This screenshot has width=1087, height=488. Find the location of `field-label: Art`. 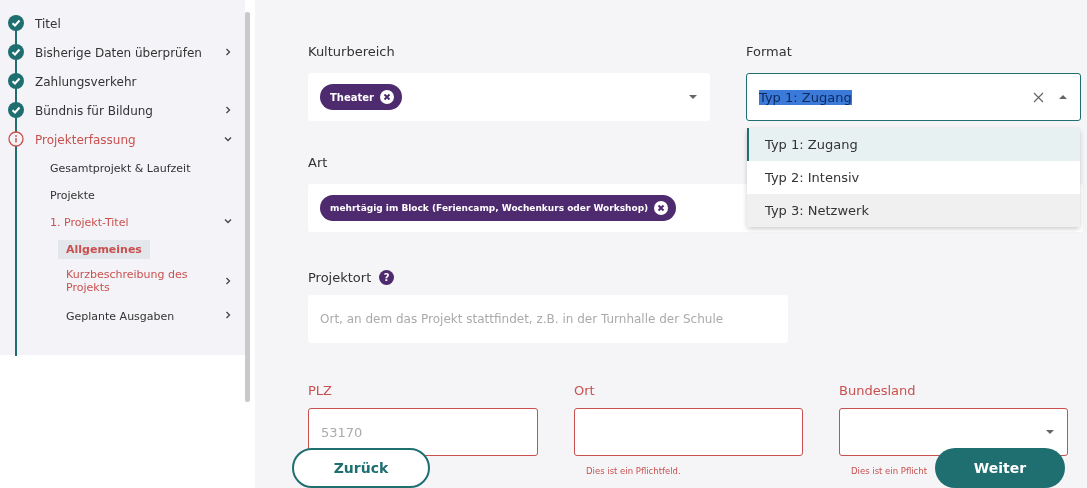

field-label: Art is located at coordinates (318, 162).